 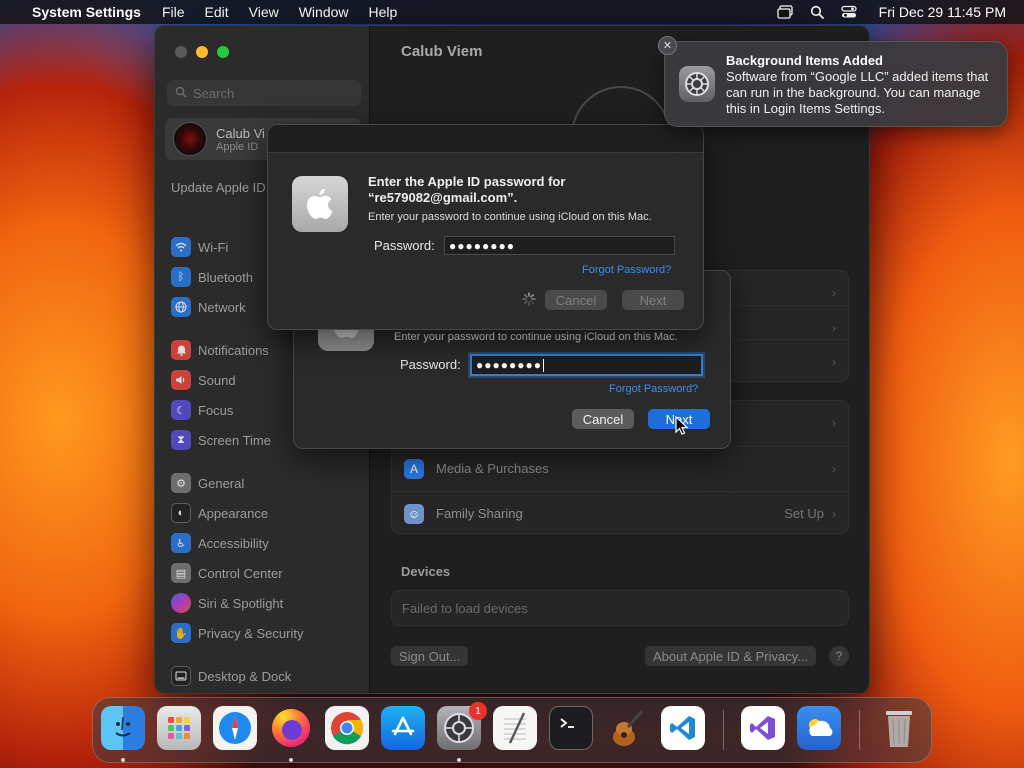 I want to click on instruments-icon, so click(x=627, y=728).